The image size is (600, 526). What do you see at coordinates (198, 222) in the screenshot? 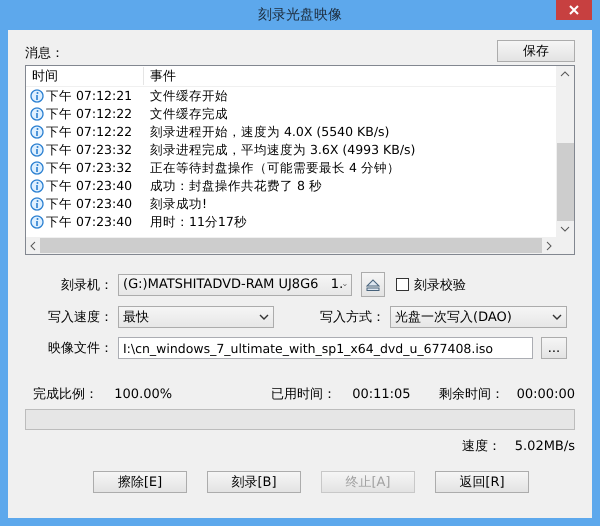
I see `event-cell: 用时：11分17秒` at bounding box center [198, 222].